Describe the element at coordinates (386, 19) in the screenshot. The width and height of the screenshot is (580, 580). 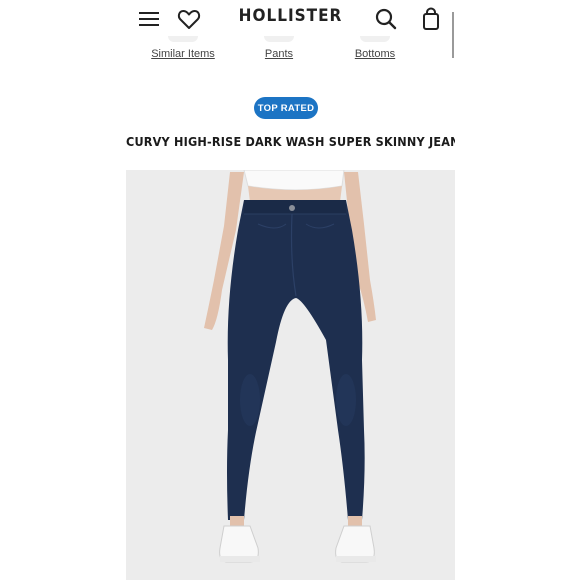
I see `search-icon` at that location.